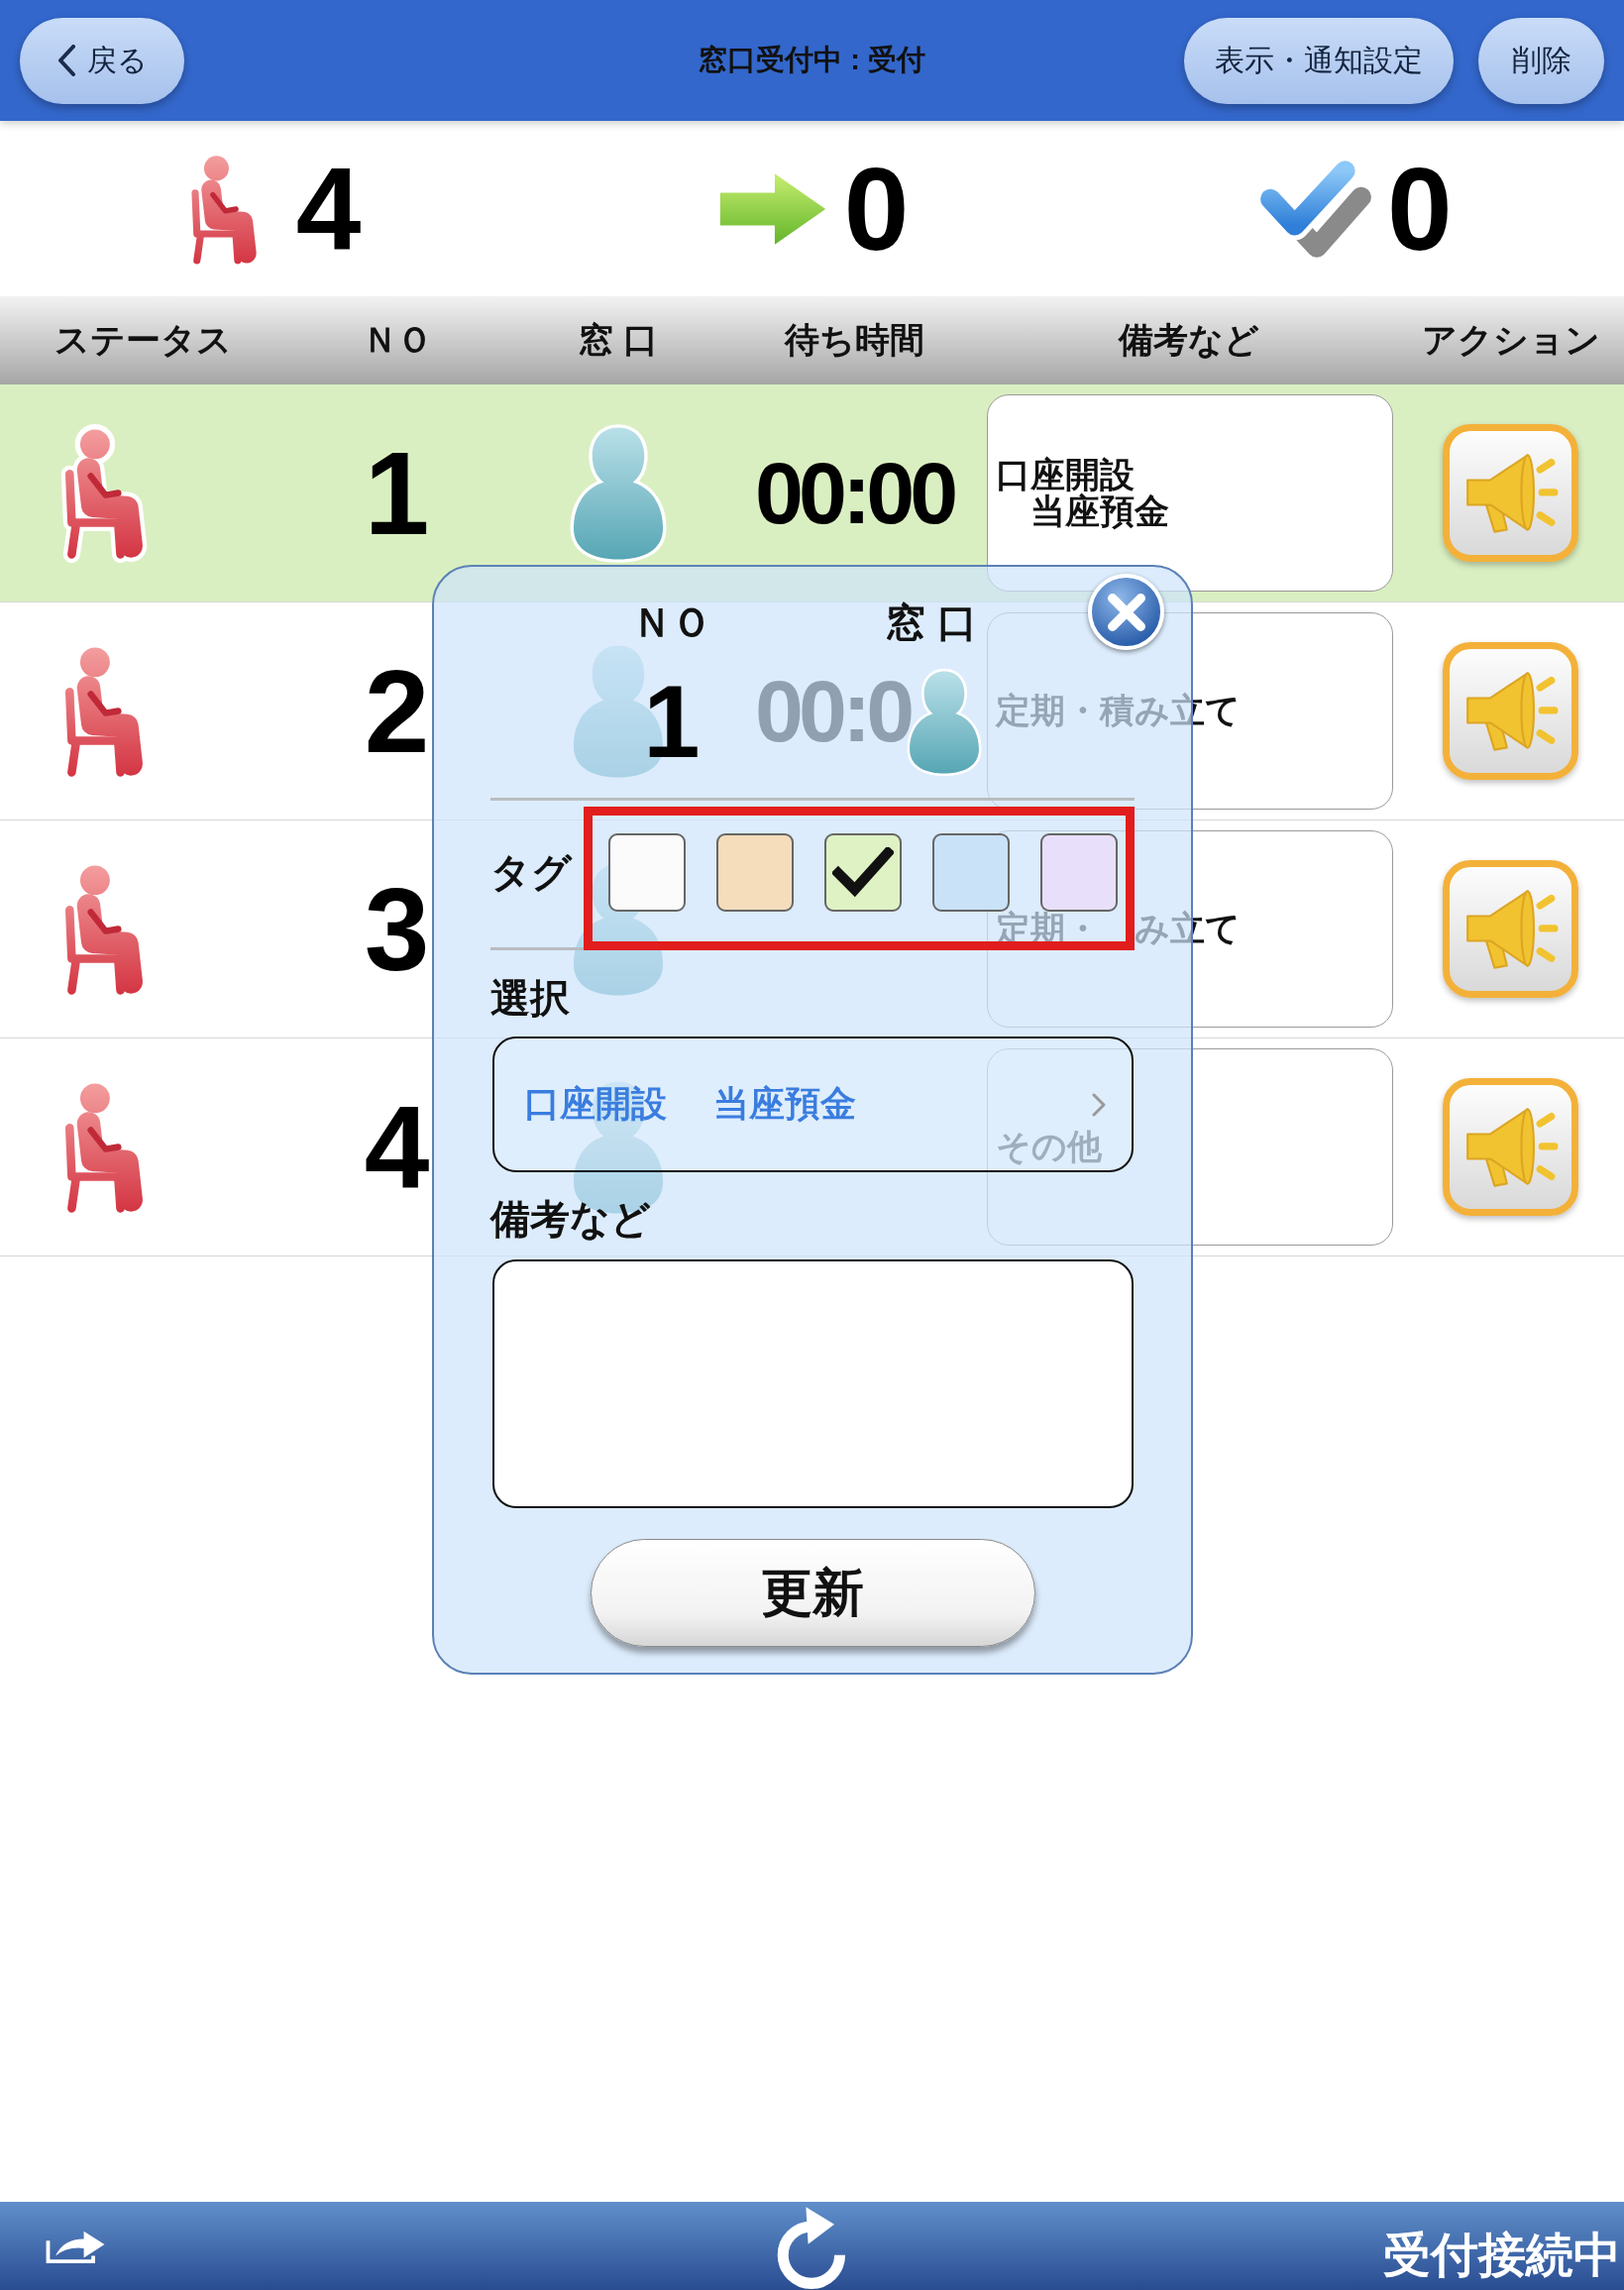  I want to click on column-header: アクション, so click(1510, 340).